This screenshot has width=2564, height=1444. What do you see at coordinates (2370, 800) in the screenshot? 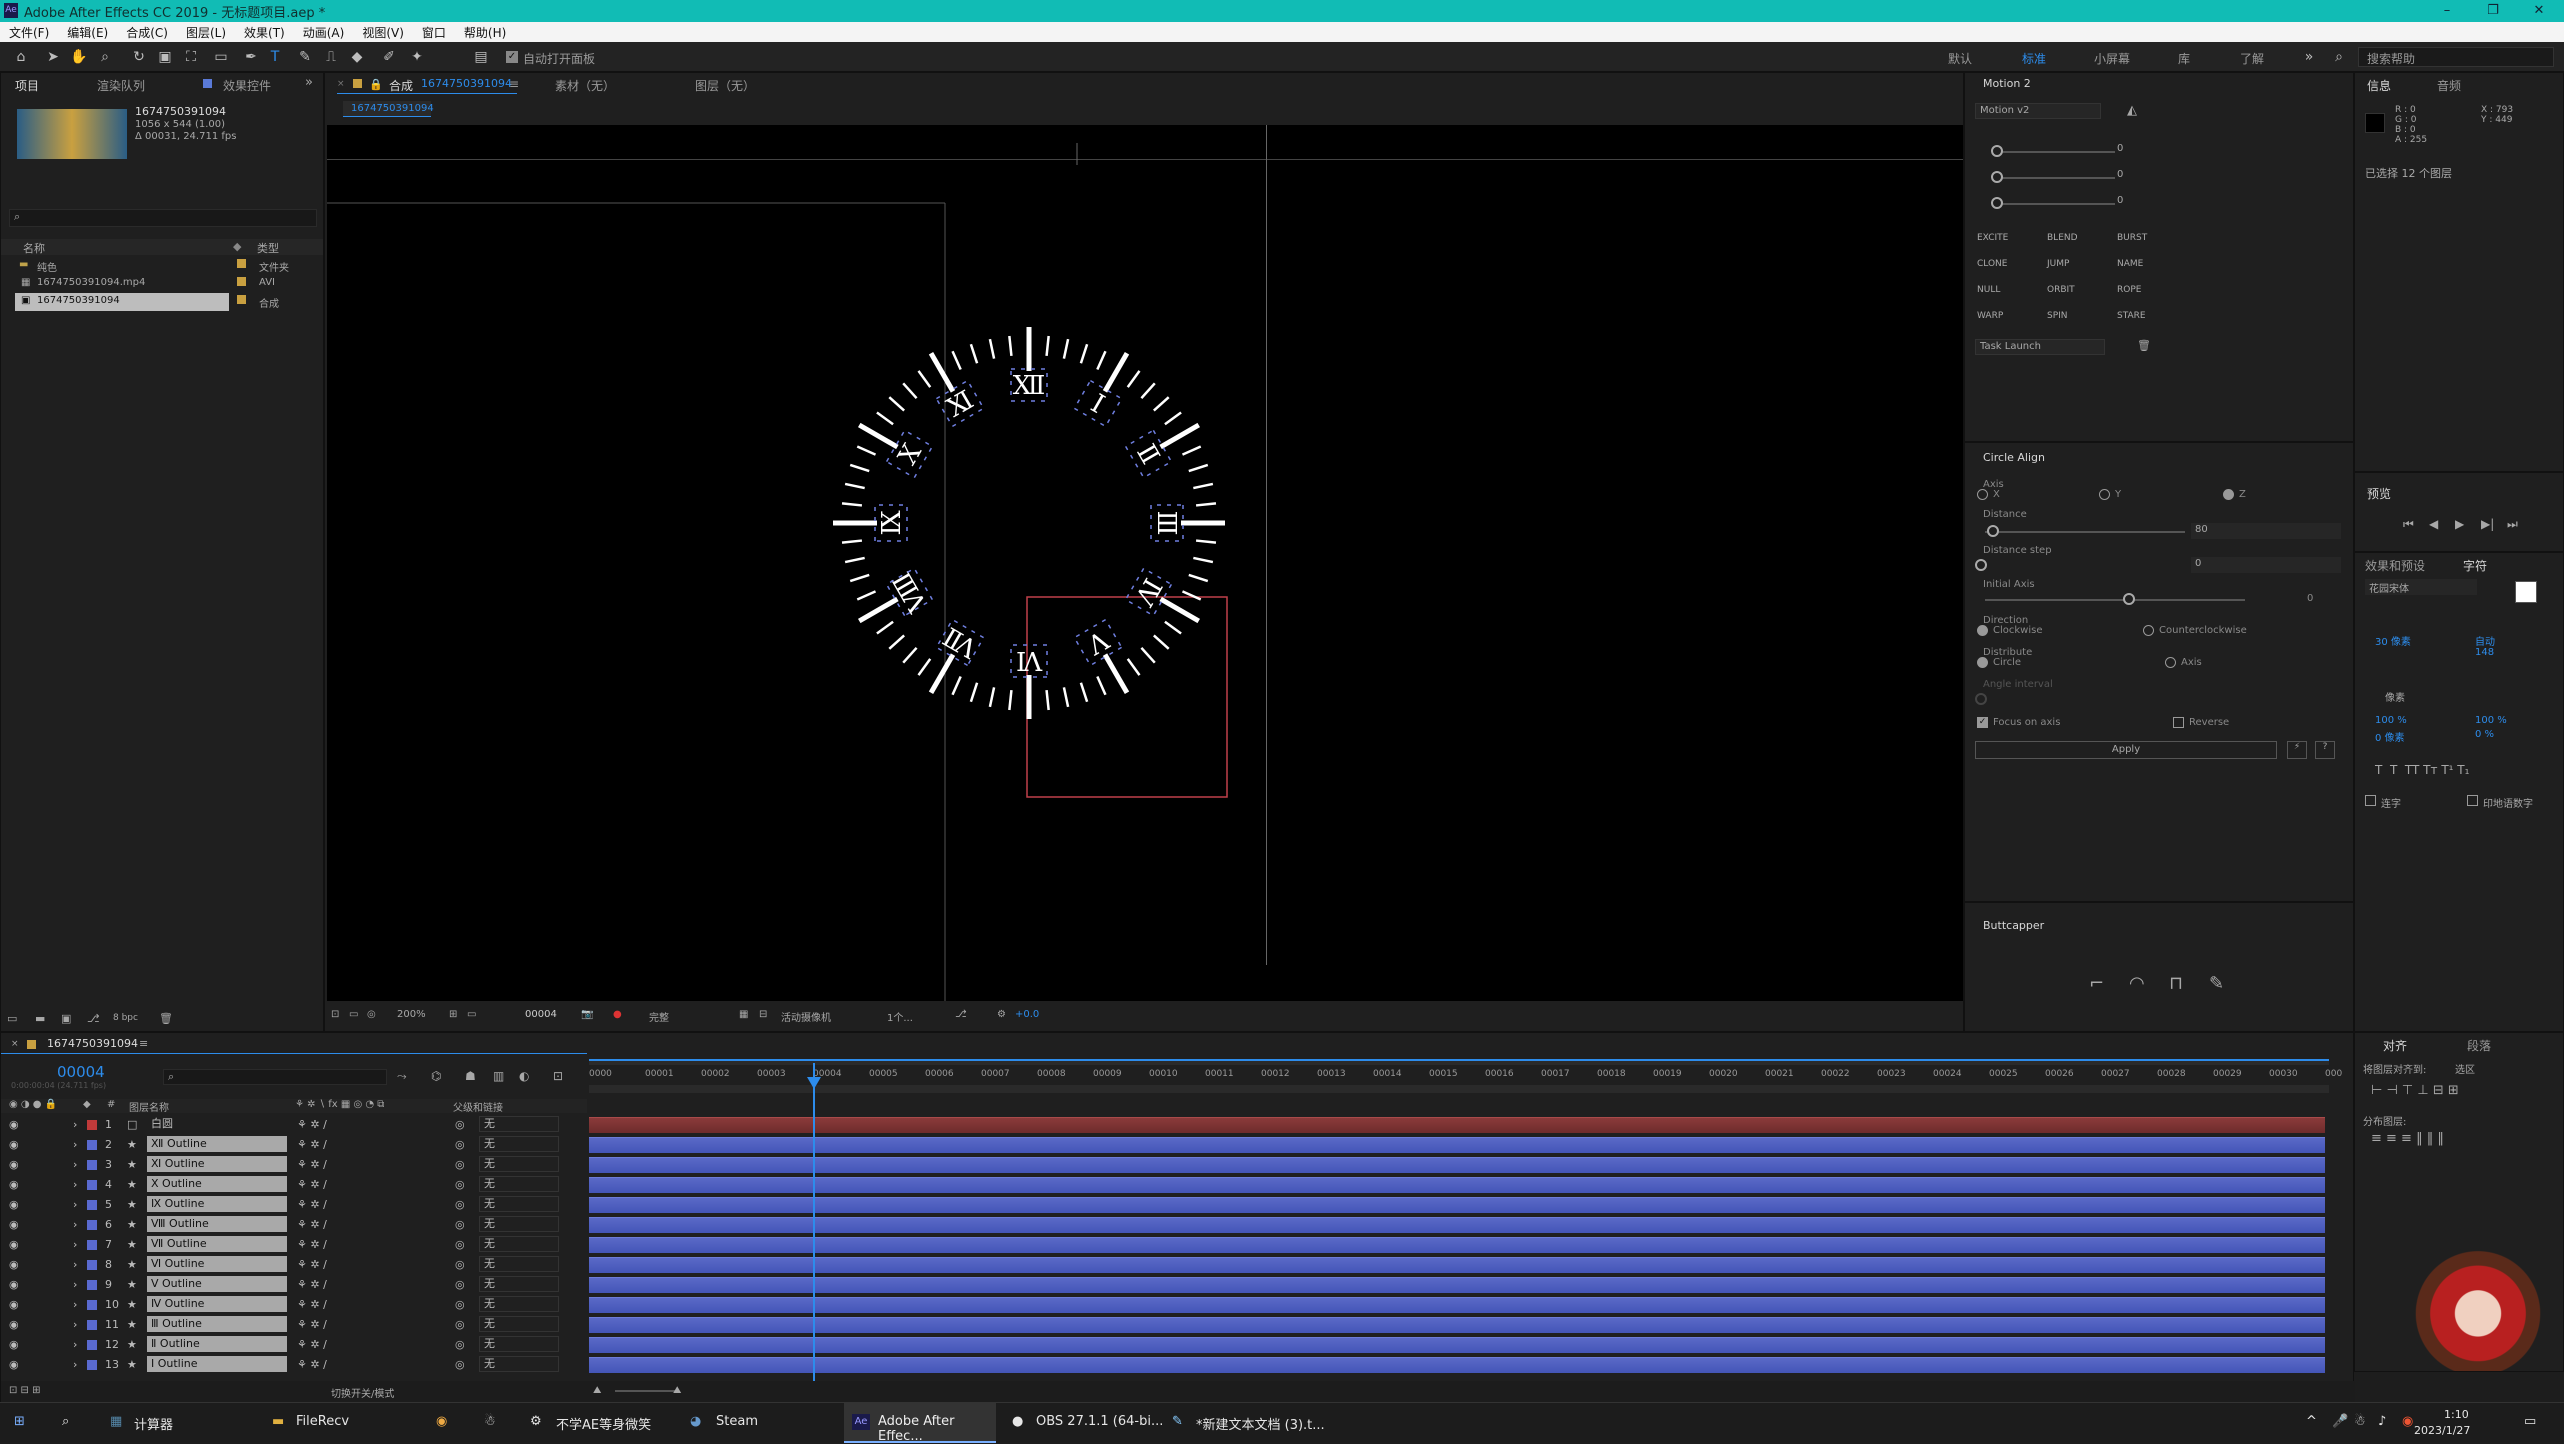
I see `ligature-checkbox` at bounding box center [2370, 800].